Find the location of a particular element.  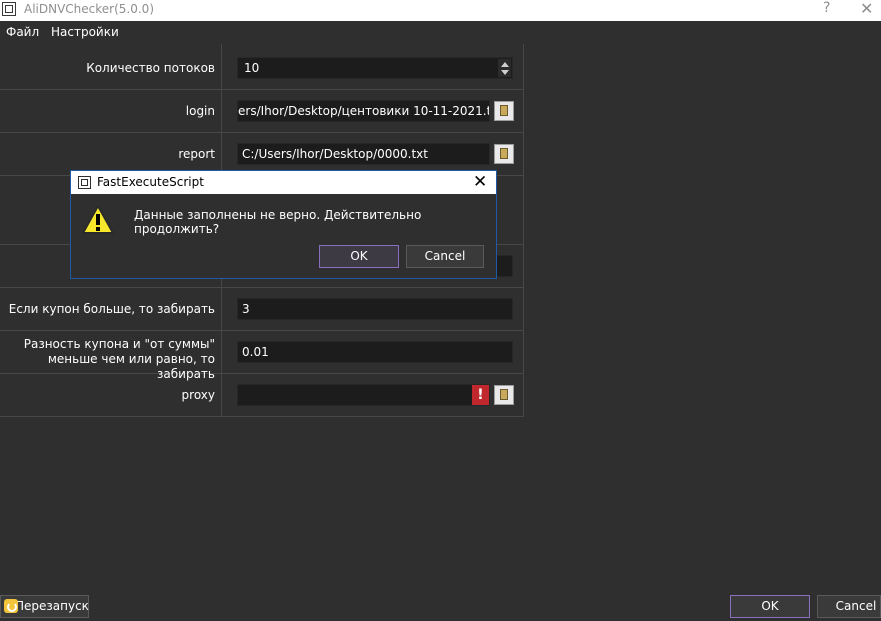

proxy-browse-button is located at coordinates (504, 395).